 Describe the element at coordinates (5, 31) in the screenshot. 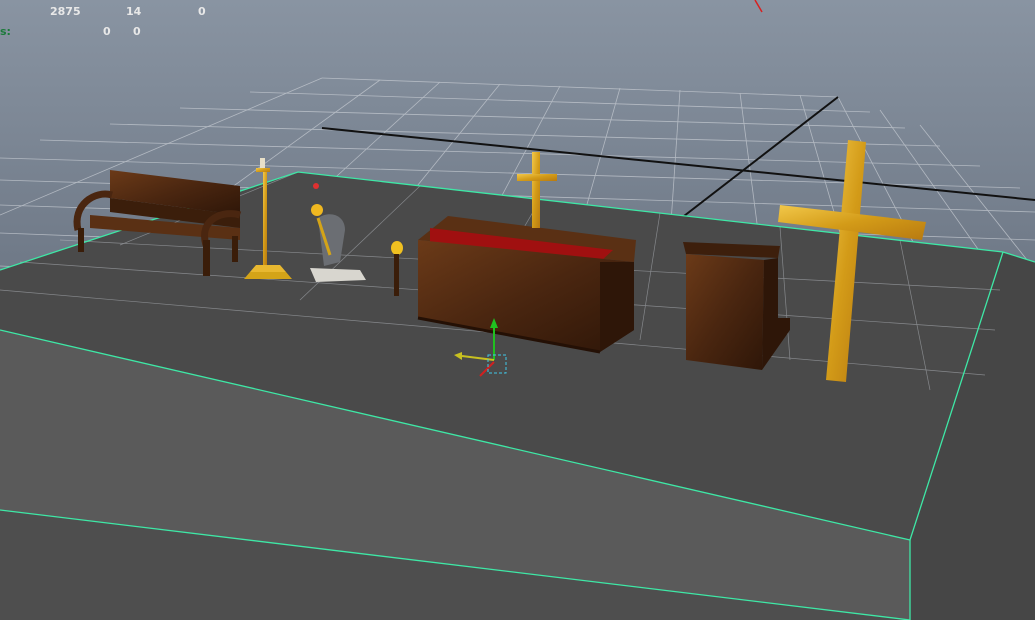

I see `hud-row2-label: s:` at that location.